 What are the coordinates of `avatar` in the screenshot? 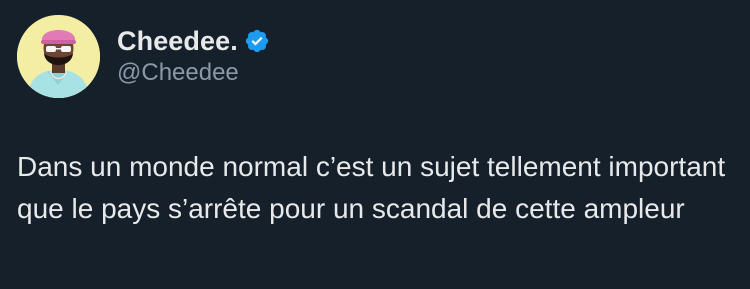 It's located at (58, 56).